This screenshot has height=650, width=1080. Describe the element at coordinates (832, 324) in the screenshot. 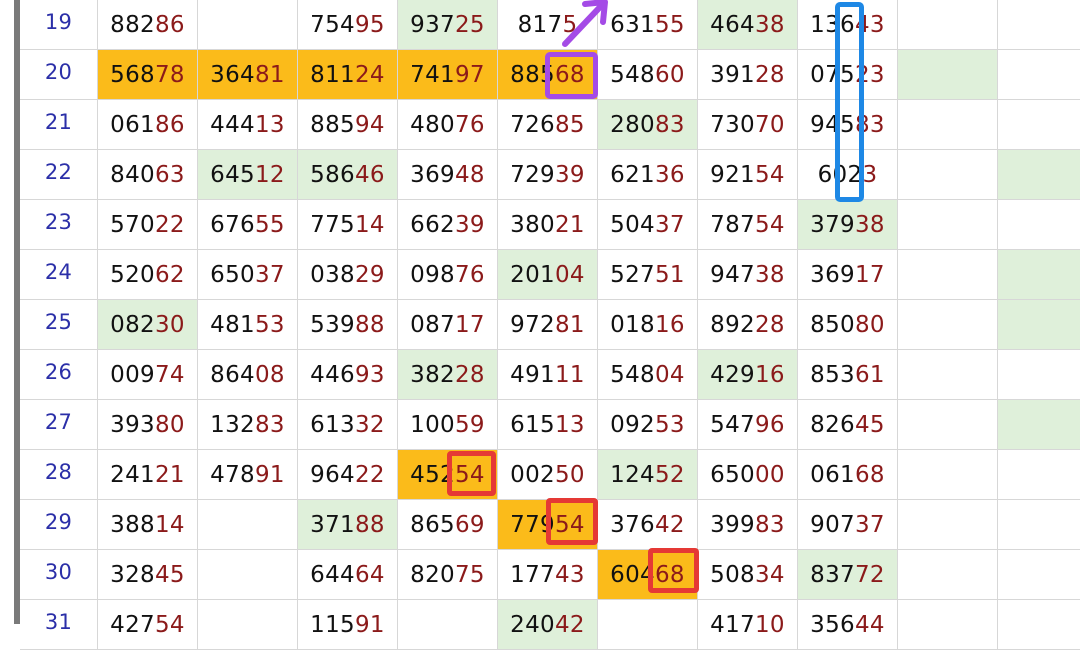

I see `result-head-digits: 850` at that location.